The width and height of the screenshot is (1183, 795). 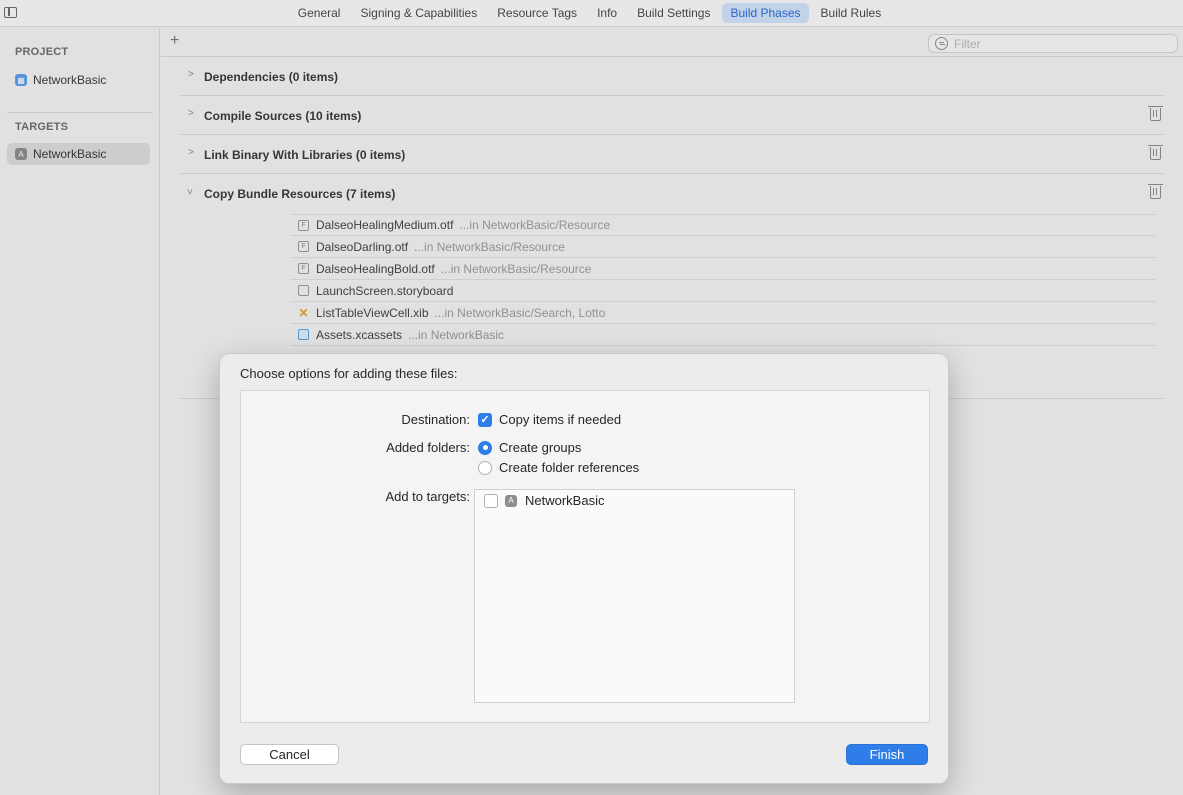 What do you see at coordinates (427, 496) in the screenshot?
I see `add-to-targets-label: Add to targets:` at bounding box center [427, 496].